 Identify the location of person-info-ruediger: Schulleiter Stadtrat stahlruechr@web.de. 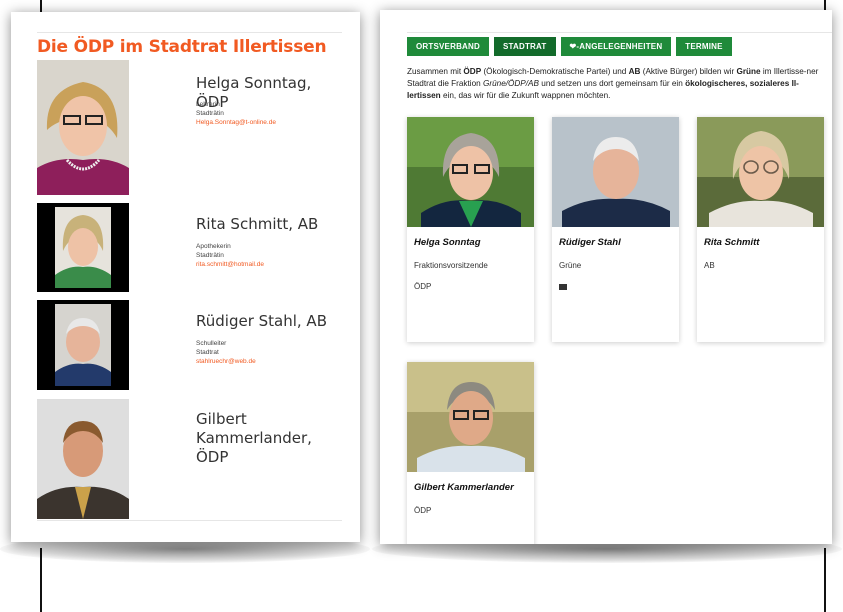
(226, 352).